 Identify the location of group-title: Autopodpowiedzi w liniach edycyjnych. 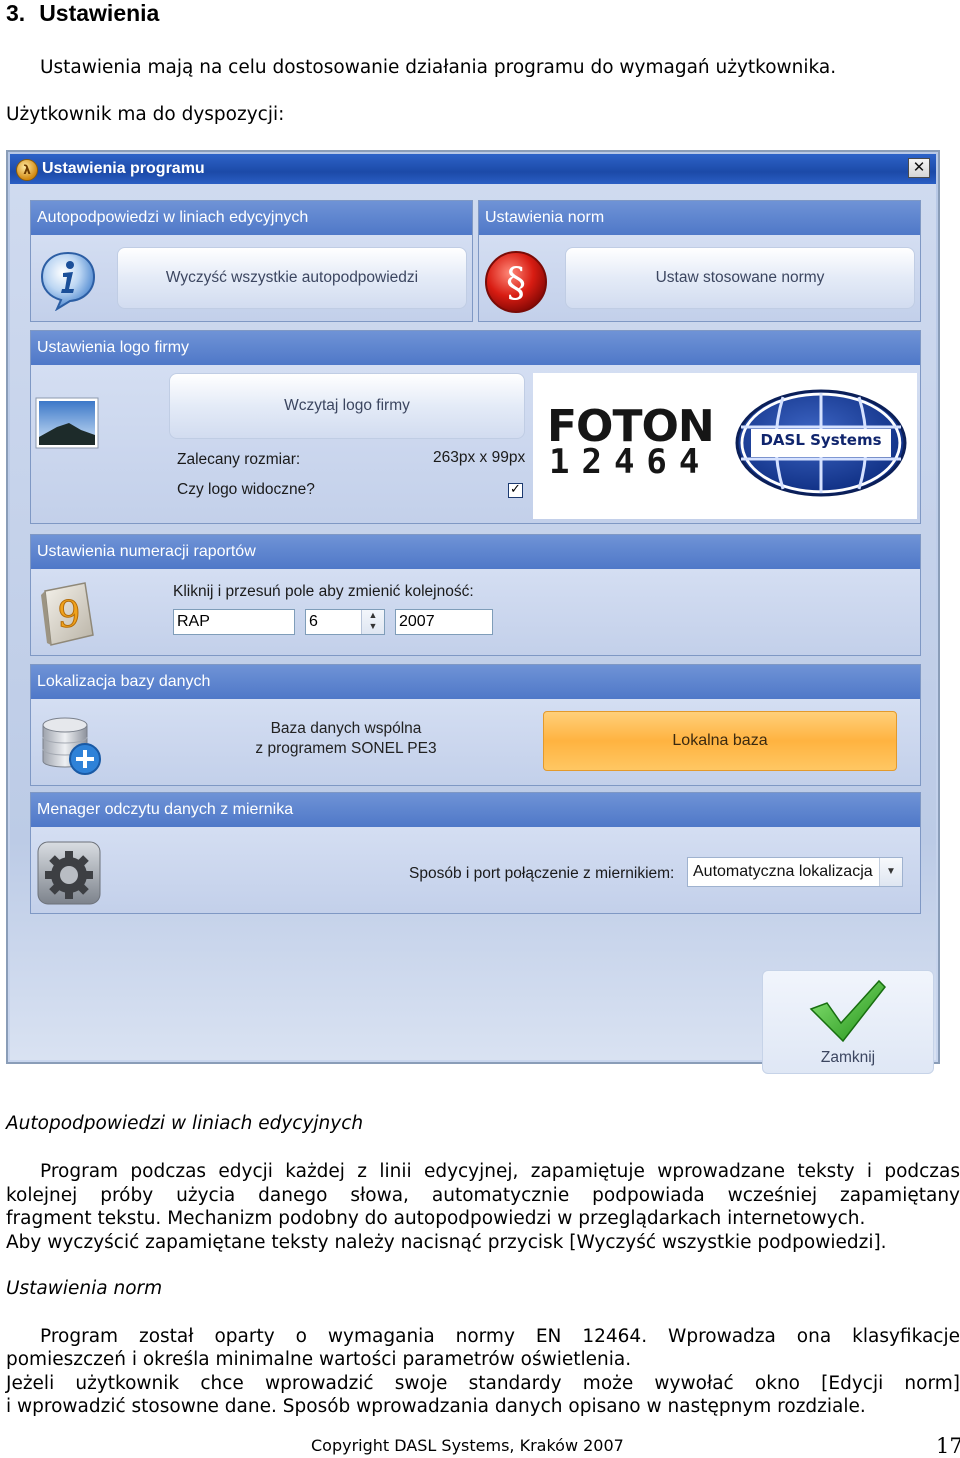
(173, 217).